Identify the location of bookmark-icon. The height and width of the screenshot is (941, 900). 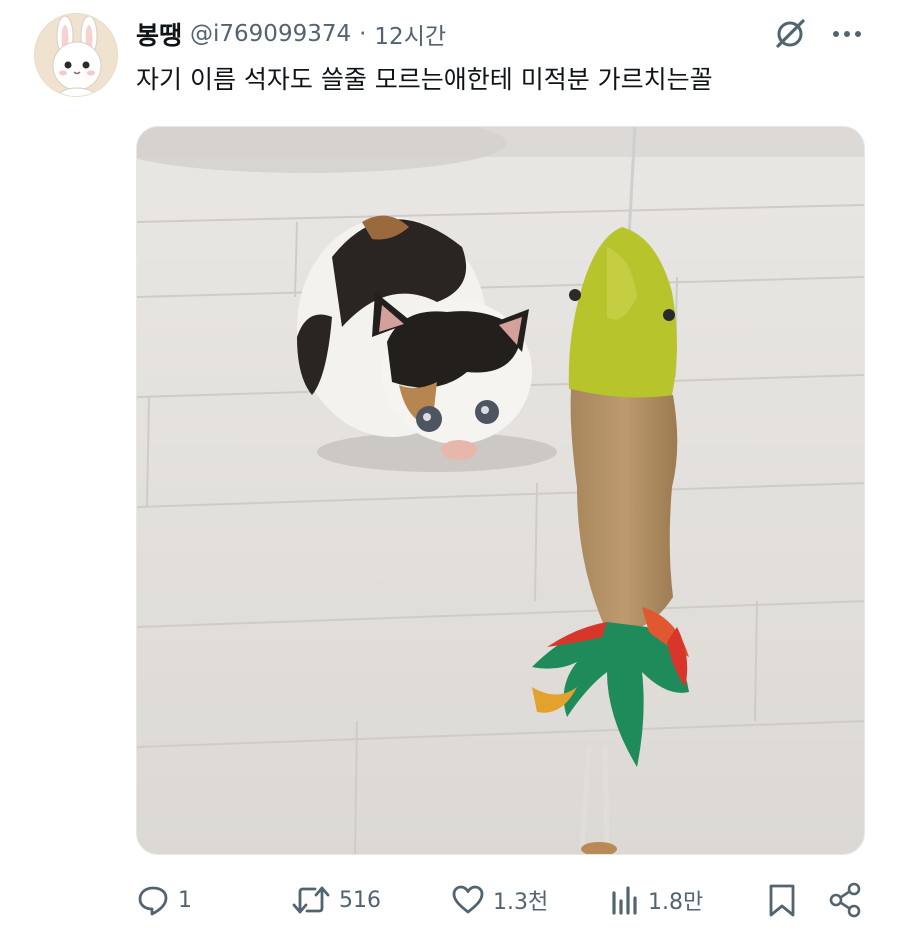
(782, 900).